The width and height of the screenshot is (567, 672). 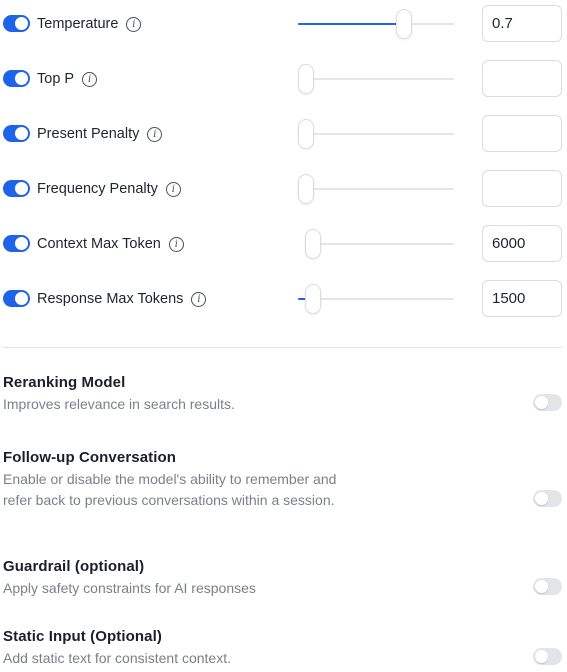 What do you see at coordinates (16, 188) in the screenshot?
I see `frequency-penalty-toggle` at bounding box center [16, 188].